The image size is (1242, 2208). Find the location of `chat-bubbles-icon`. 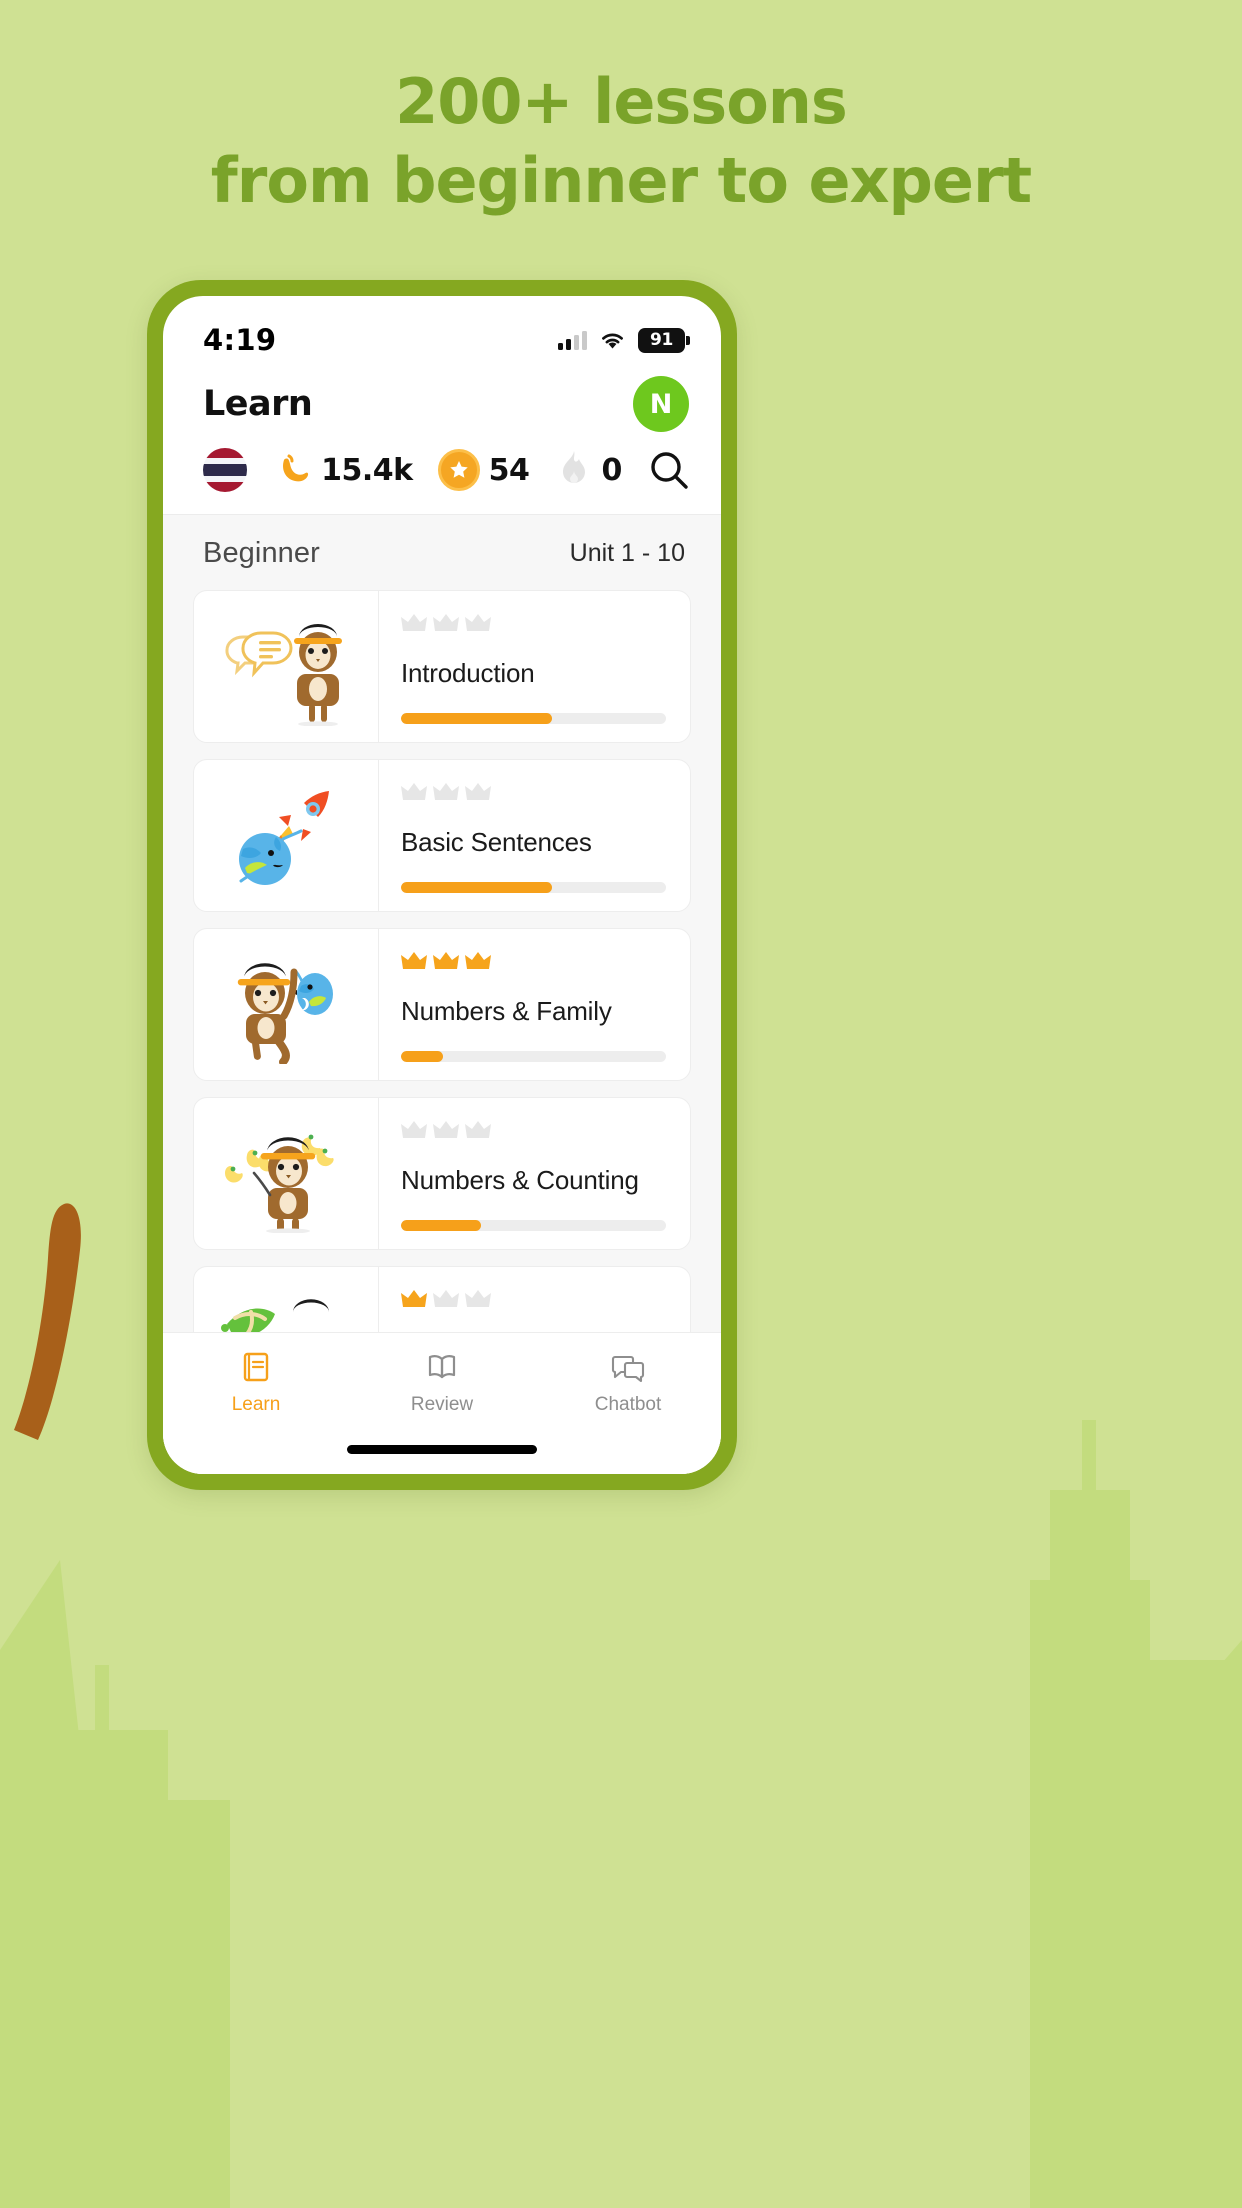

chat-bubbles-icon is located at coordinates (628, 1369).